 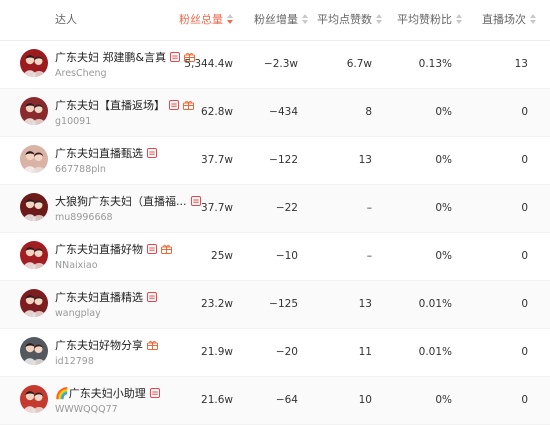 What do you see at coordinates (76, 265) in the screenshot?
I see `talent-account-id: NNaixiao` at bounding box center [76, 265].